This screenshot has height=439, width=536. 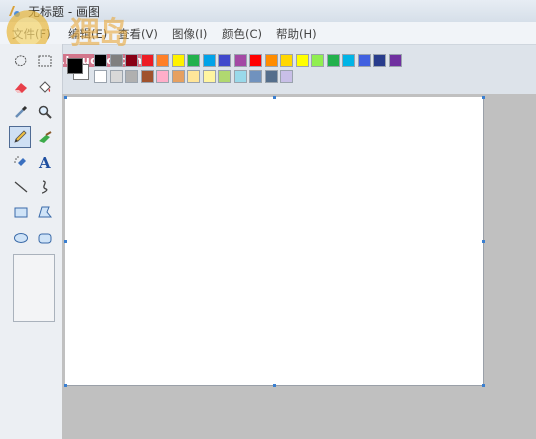 What do you see at coordinates (45, 87) in the screenshot?
I see `fill-icon` at bounding box center [45, 87].